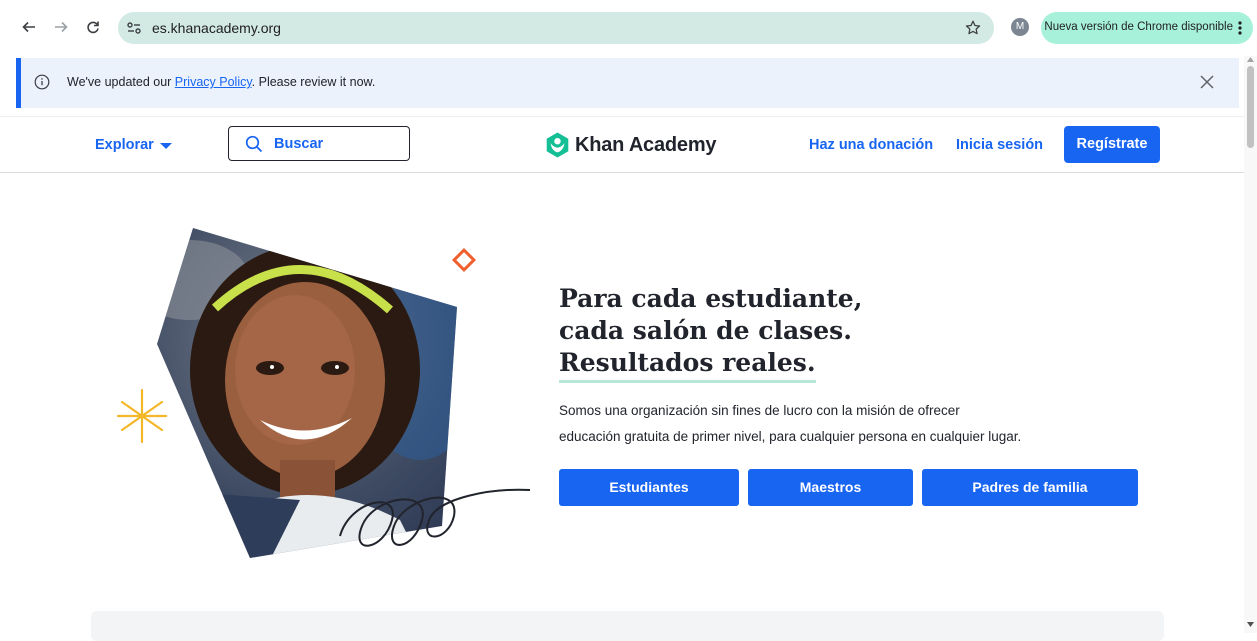  I want to click on update-label: Nueva versión de Chrome disponible, so click(1138, 27).